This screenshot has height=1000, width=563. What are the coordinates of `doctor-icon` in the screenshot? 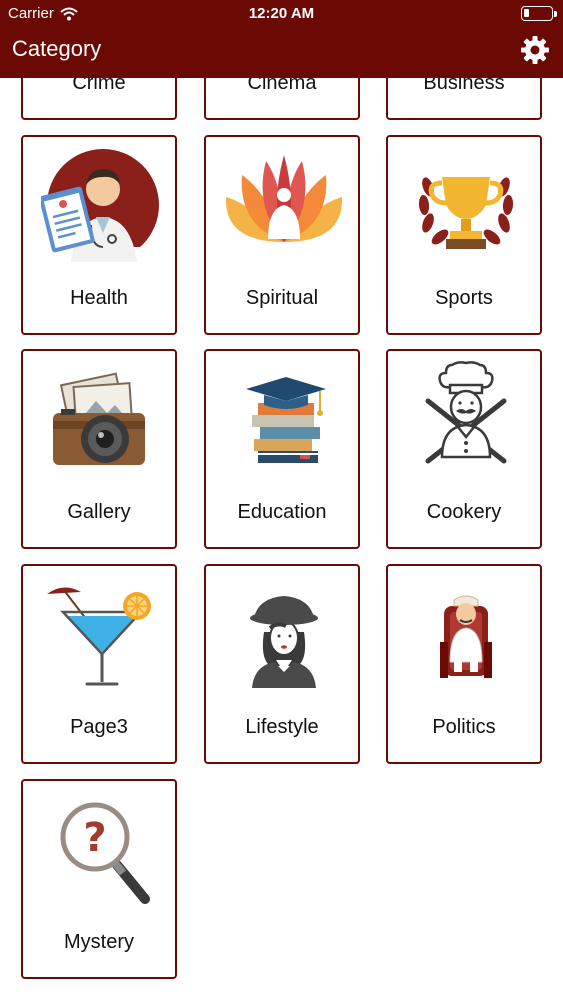 It's located at (101, 208).